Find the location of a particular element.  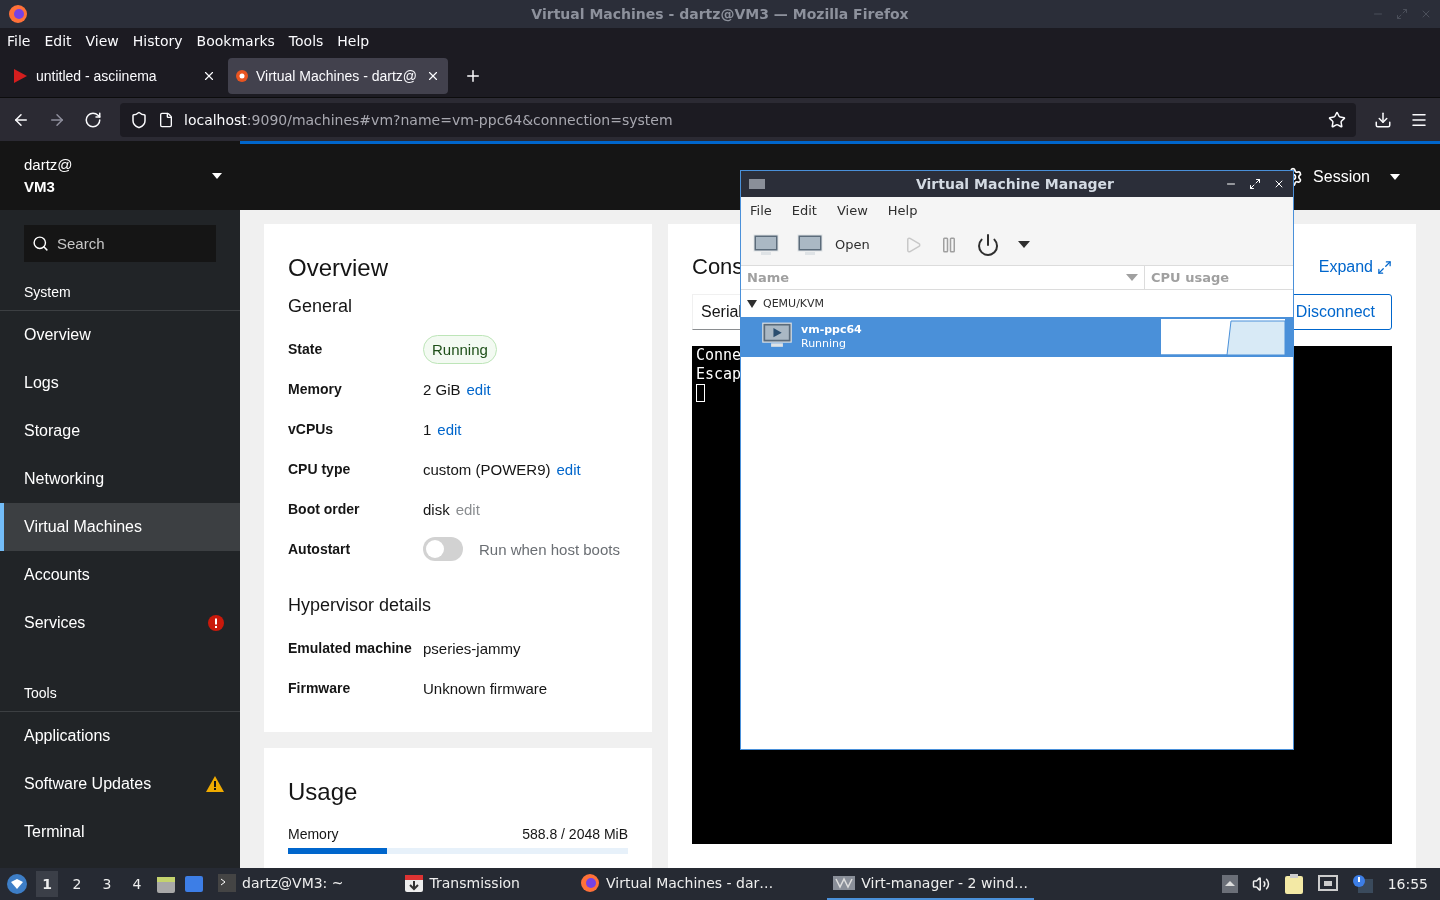

expand-link: Expand is located at coordinates (1355, 267).